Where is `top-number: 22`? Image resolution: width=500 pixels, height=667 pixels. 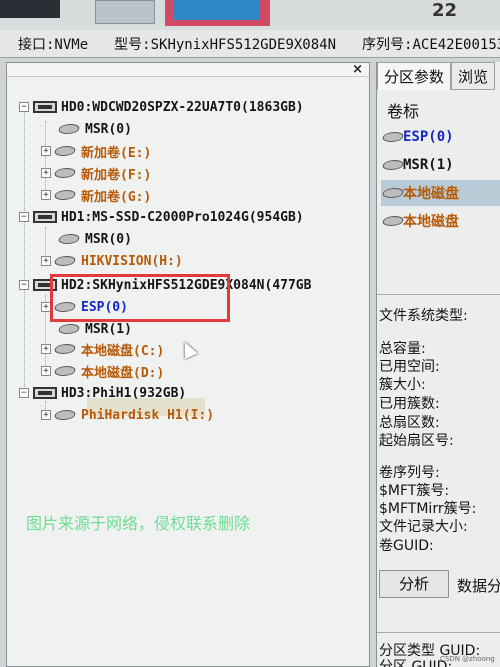
top-number: 22 is located at coordinates (445, 10).